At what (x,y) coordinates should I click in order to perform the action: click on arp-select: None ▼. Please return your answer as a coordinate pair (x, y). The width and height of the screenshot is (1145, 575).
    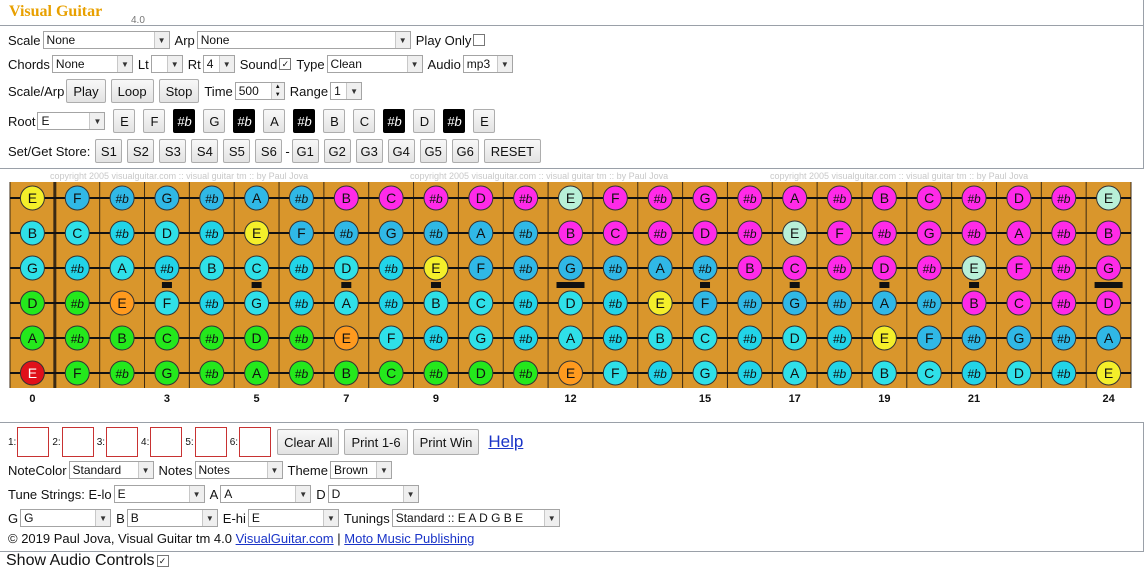
    Looking at the image, I should click on (303, 40).